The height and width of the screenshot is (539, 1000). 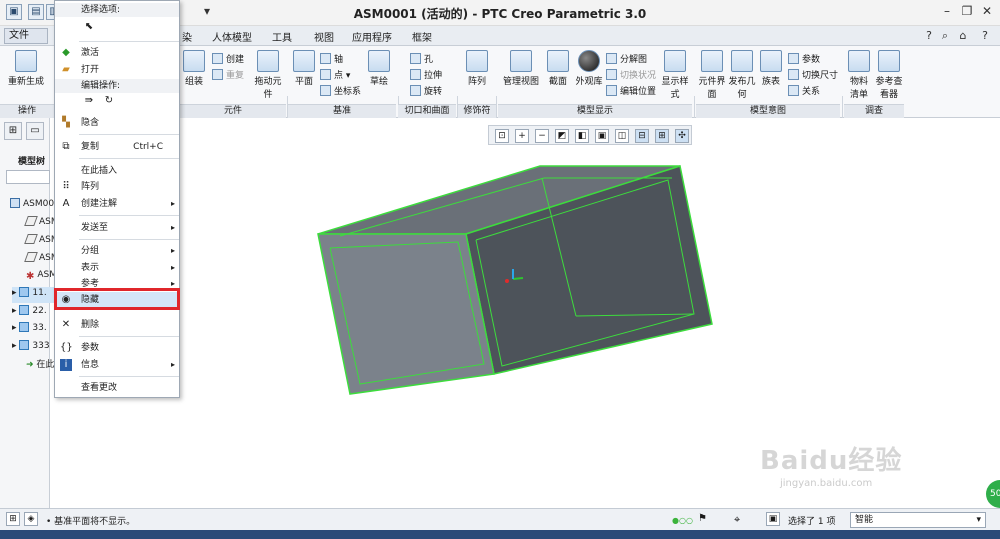 What do you see at coordinates (324, 36) in the screenshot?
I see `tab-view: 视图` at bounding box center [324, 36].